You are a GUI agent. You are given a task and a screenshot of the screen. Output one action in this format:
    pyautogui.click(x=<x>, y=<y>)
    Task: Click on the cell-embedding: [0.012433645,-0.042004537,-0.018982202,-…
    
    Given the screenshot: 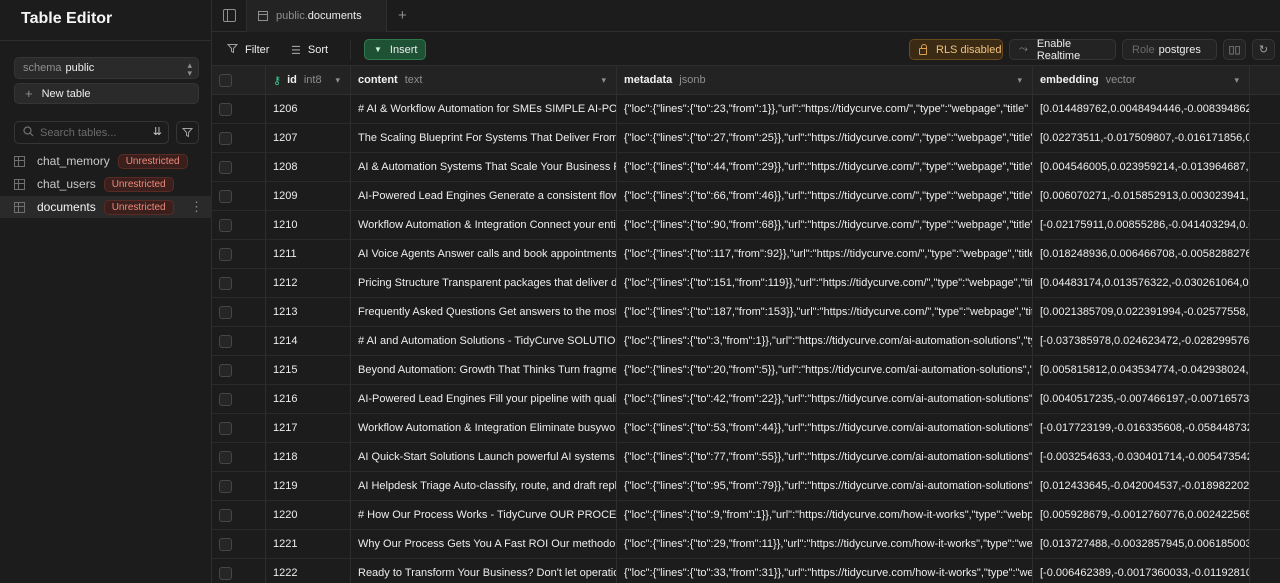 What is the action you would take?
    pyautogui.click(x=1141, y=486)
    